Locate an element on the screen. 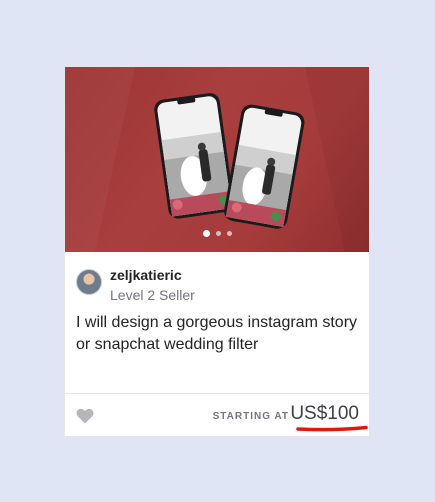 Image resolution: width=435 pixels, height=502 pixels. seller-name: zeljkatieric is located at coordinates (152, 275).